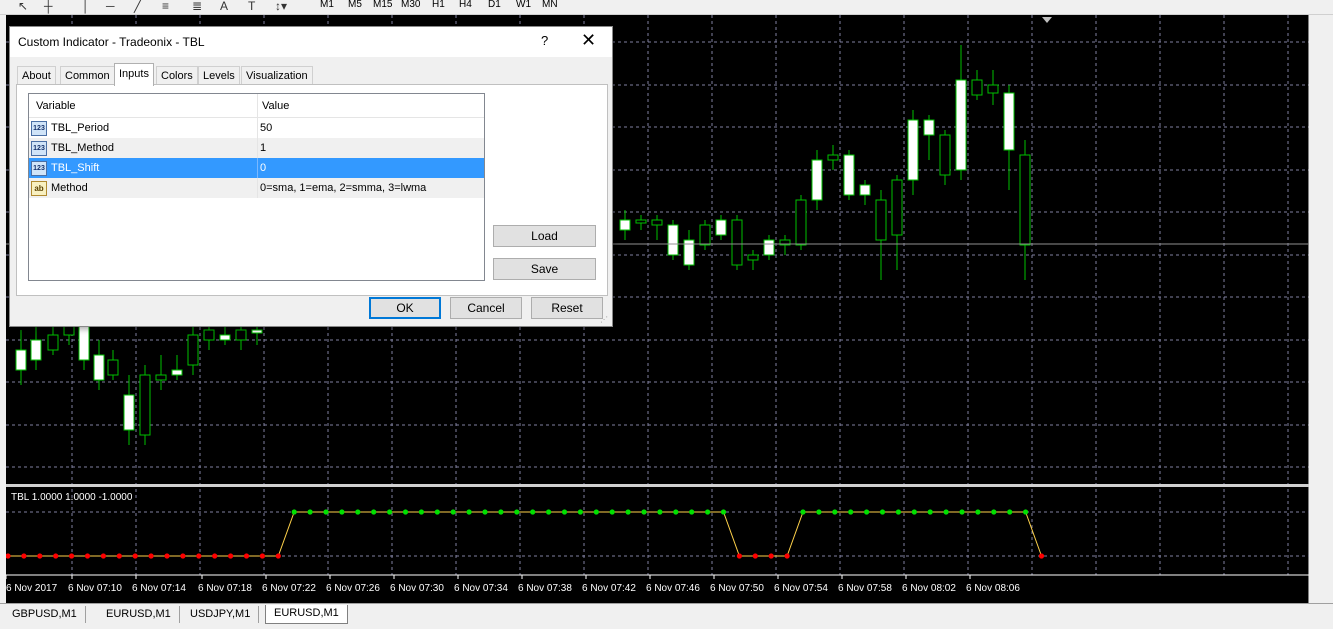  I want to click on timeframe-h1: H1, so click(438, 6).